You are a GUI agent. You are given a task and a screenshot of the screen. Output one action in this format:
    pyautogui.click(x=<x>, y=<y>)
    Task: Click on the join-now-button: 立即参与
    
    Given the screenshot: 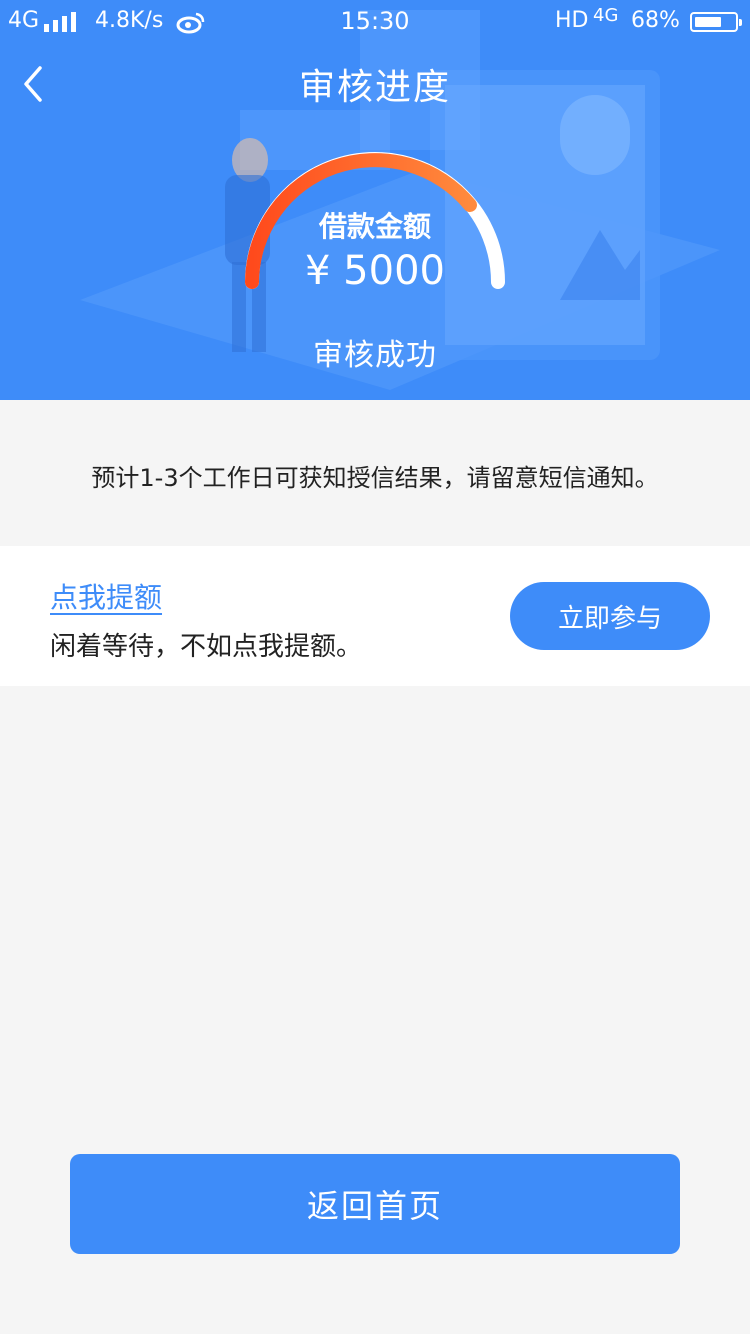 What is the action you would take?
    pyautogui.click(x=610, y=616)
    